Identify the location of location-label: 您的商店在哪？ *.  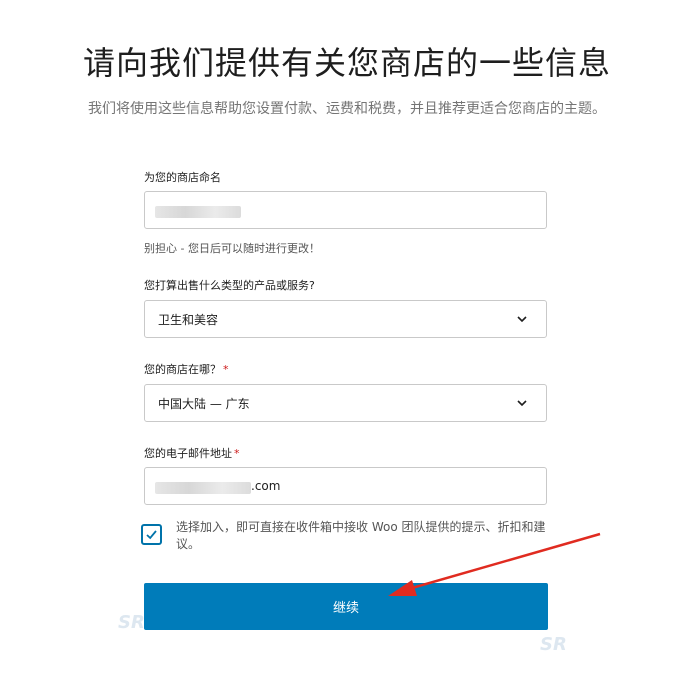
(186, 369).